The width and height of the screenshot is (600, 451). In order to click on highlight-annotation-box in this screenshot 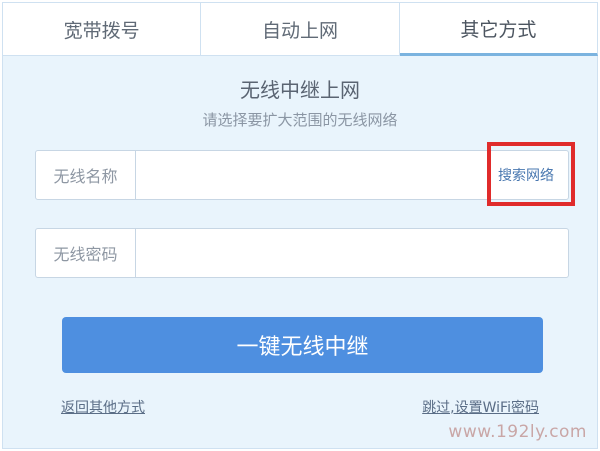, I will do `click(531, 174)`.